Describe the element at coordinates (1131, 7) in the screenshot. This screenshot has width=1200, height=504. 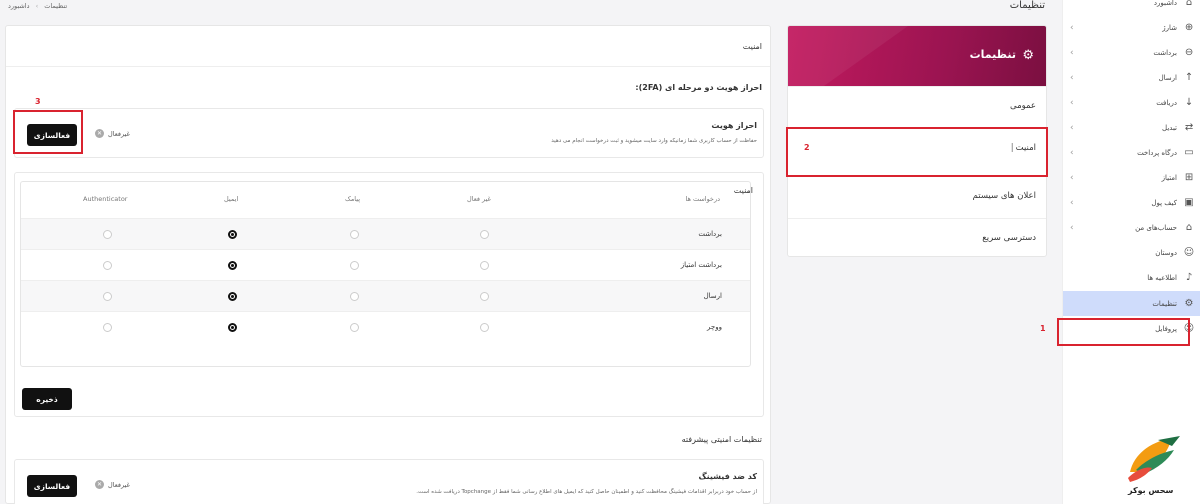
I see `sidebar-item-0: ⌂ داشبورد` at that location.